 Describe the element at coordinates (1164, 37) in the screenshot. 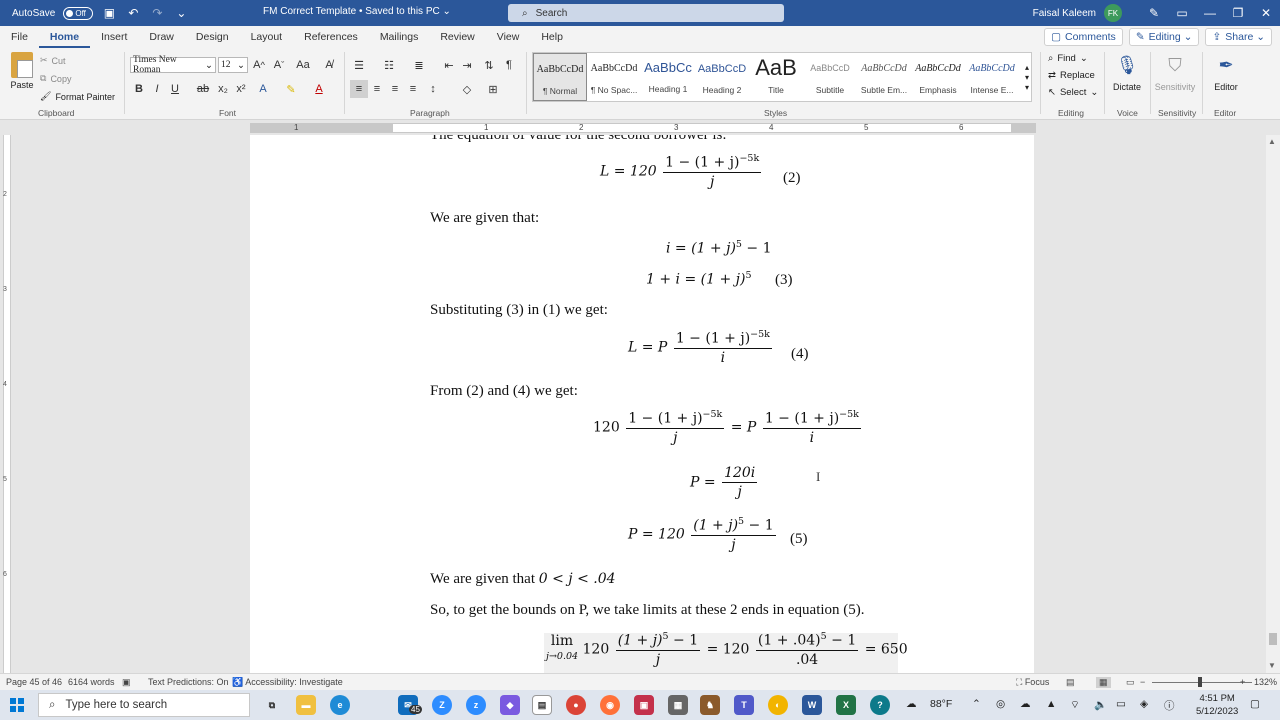

I see `editing-mode-button: ✎ Editing ⌄` at that location.